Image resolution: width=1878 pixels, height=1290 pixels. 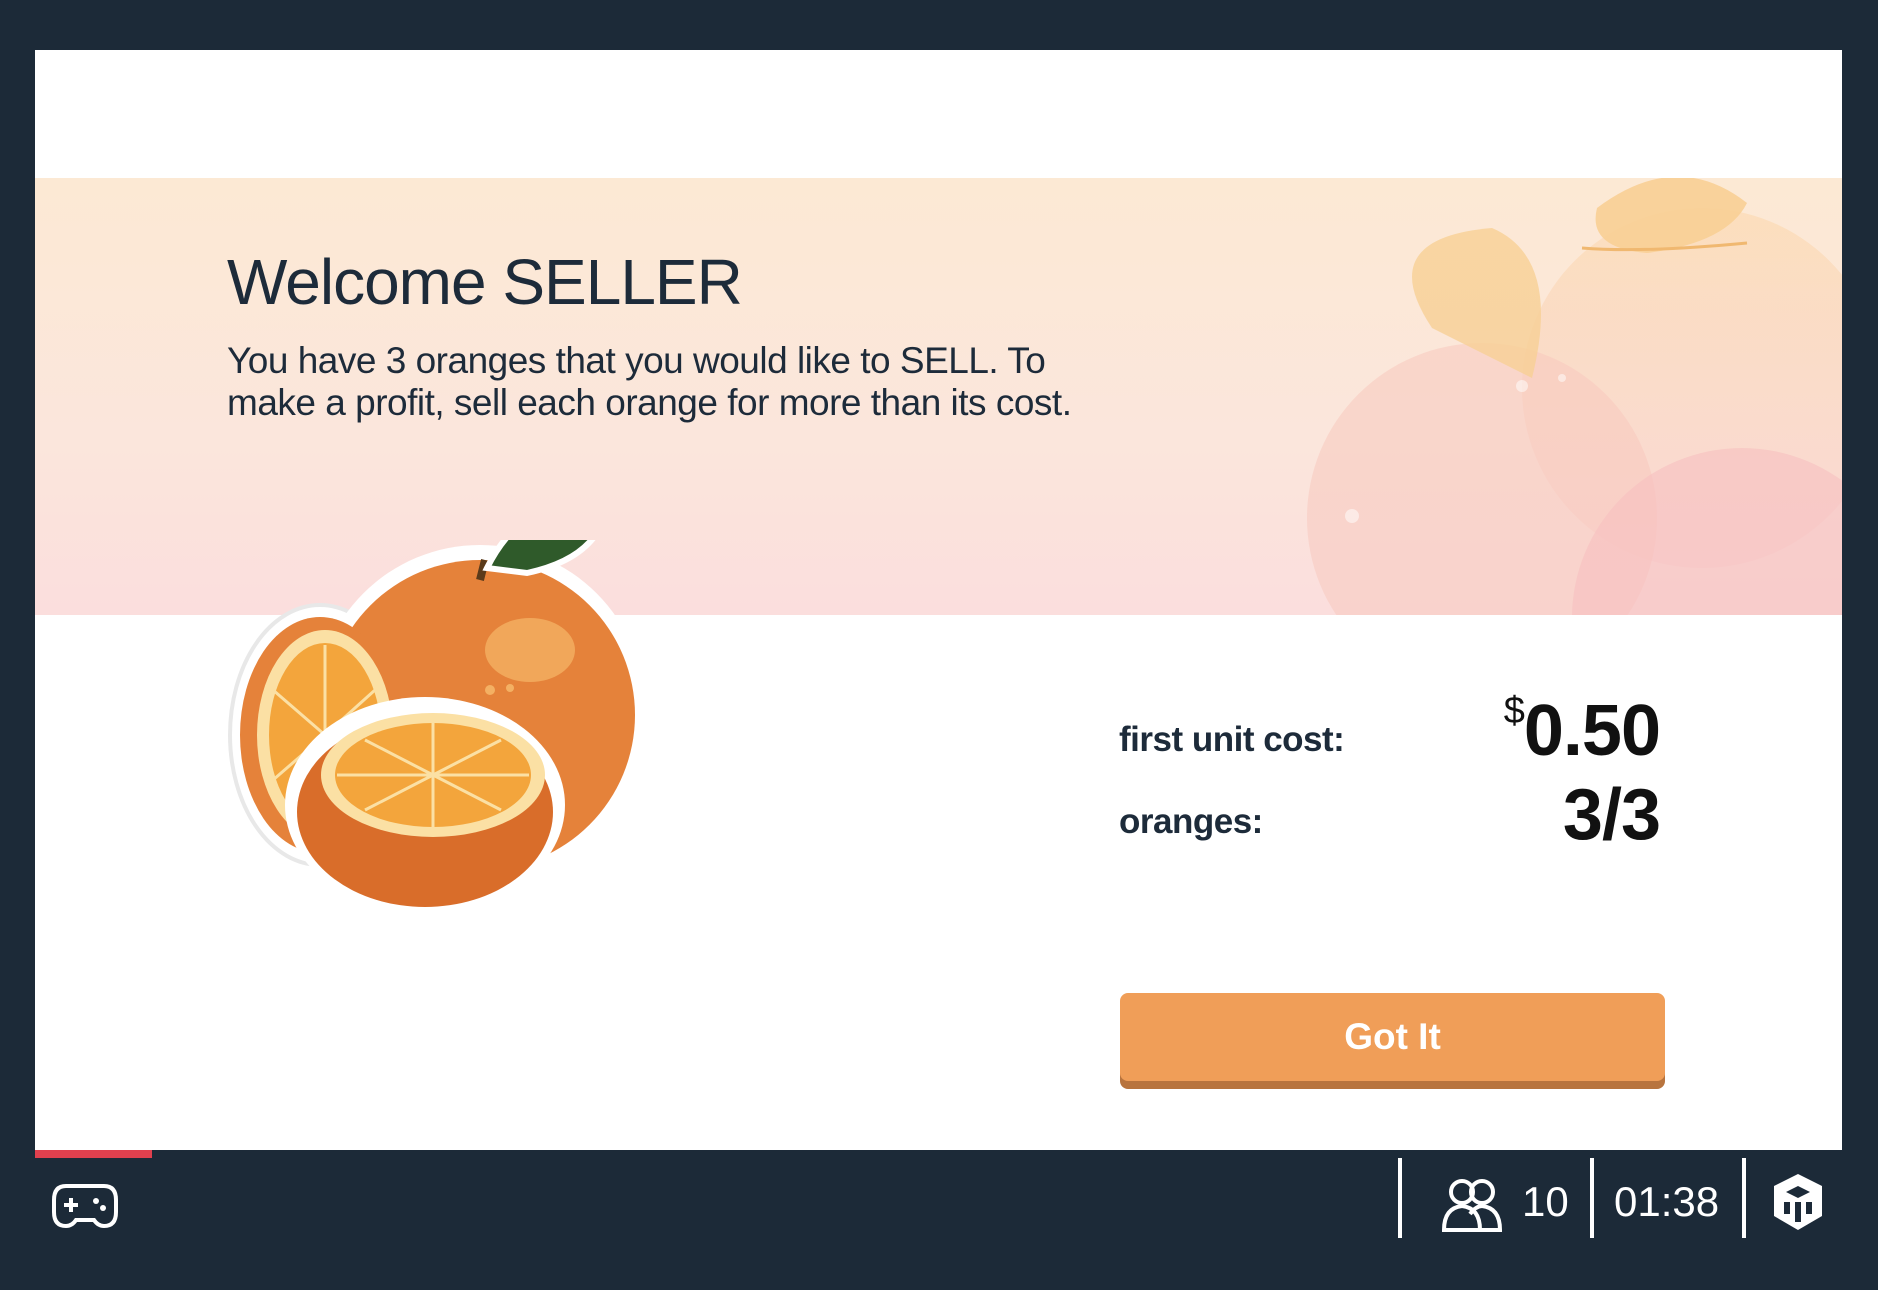 What do you see at coordinates (1592, 731) in the screenshot?
I see `cost-amount: 0.50` at bounding box center [1592, 731].